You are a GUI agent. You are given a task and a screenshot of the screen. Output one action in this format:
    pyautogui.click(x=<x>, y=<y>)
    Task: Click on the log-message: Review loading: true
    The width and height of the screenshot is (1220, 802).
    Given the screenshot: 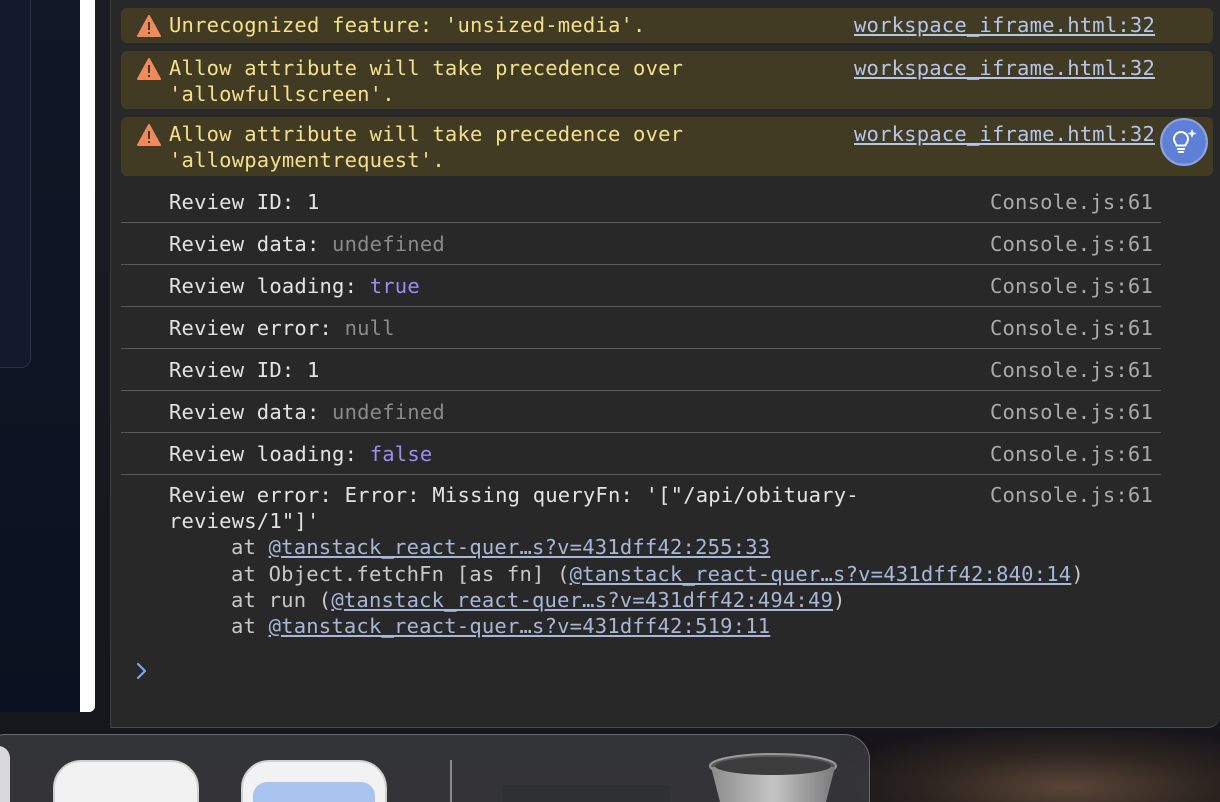 What is the action you would take?
    pyautogui.click(x=294, y=286)
    